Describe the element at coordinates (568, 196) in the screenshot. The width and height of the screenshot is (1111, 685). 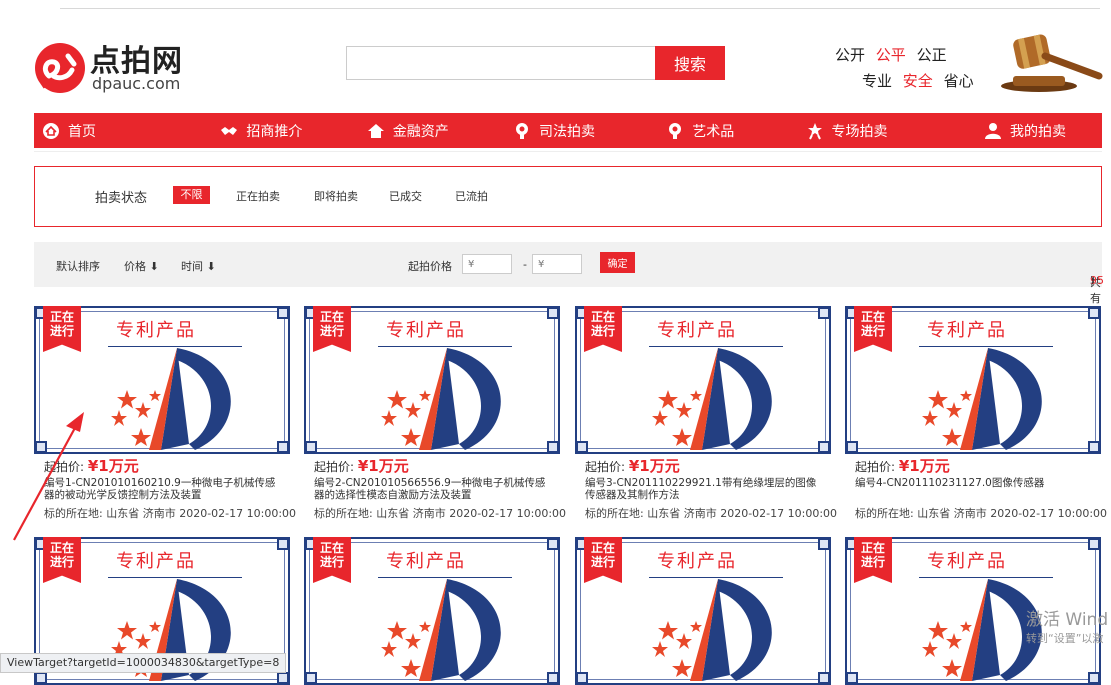
I see `auction-status-filter: 拍卖状态 不限 正在拍卖 即将拍卖 已成交 已流拍` at that location.